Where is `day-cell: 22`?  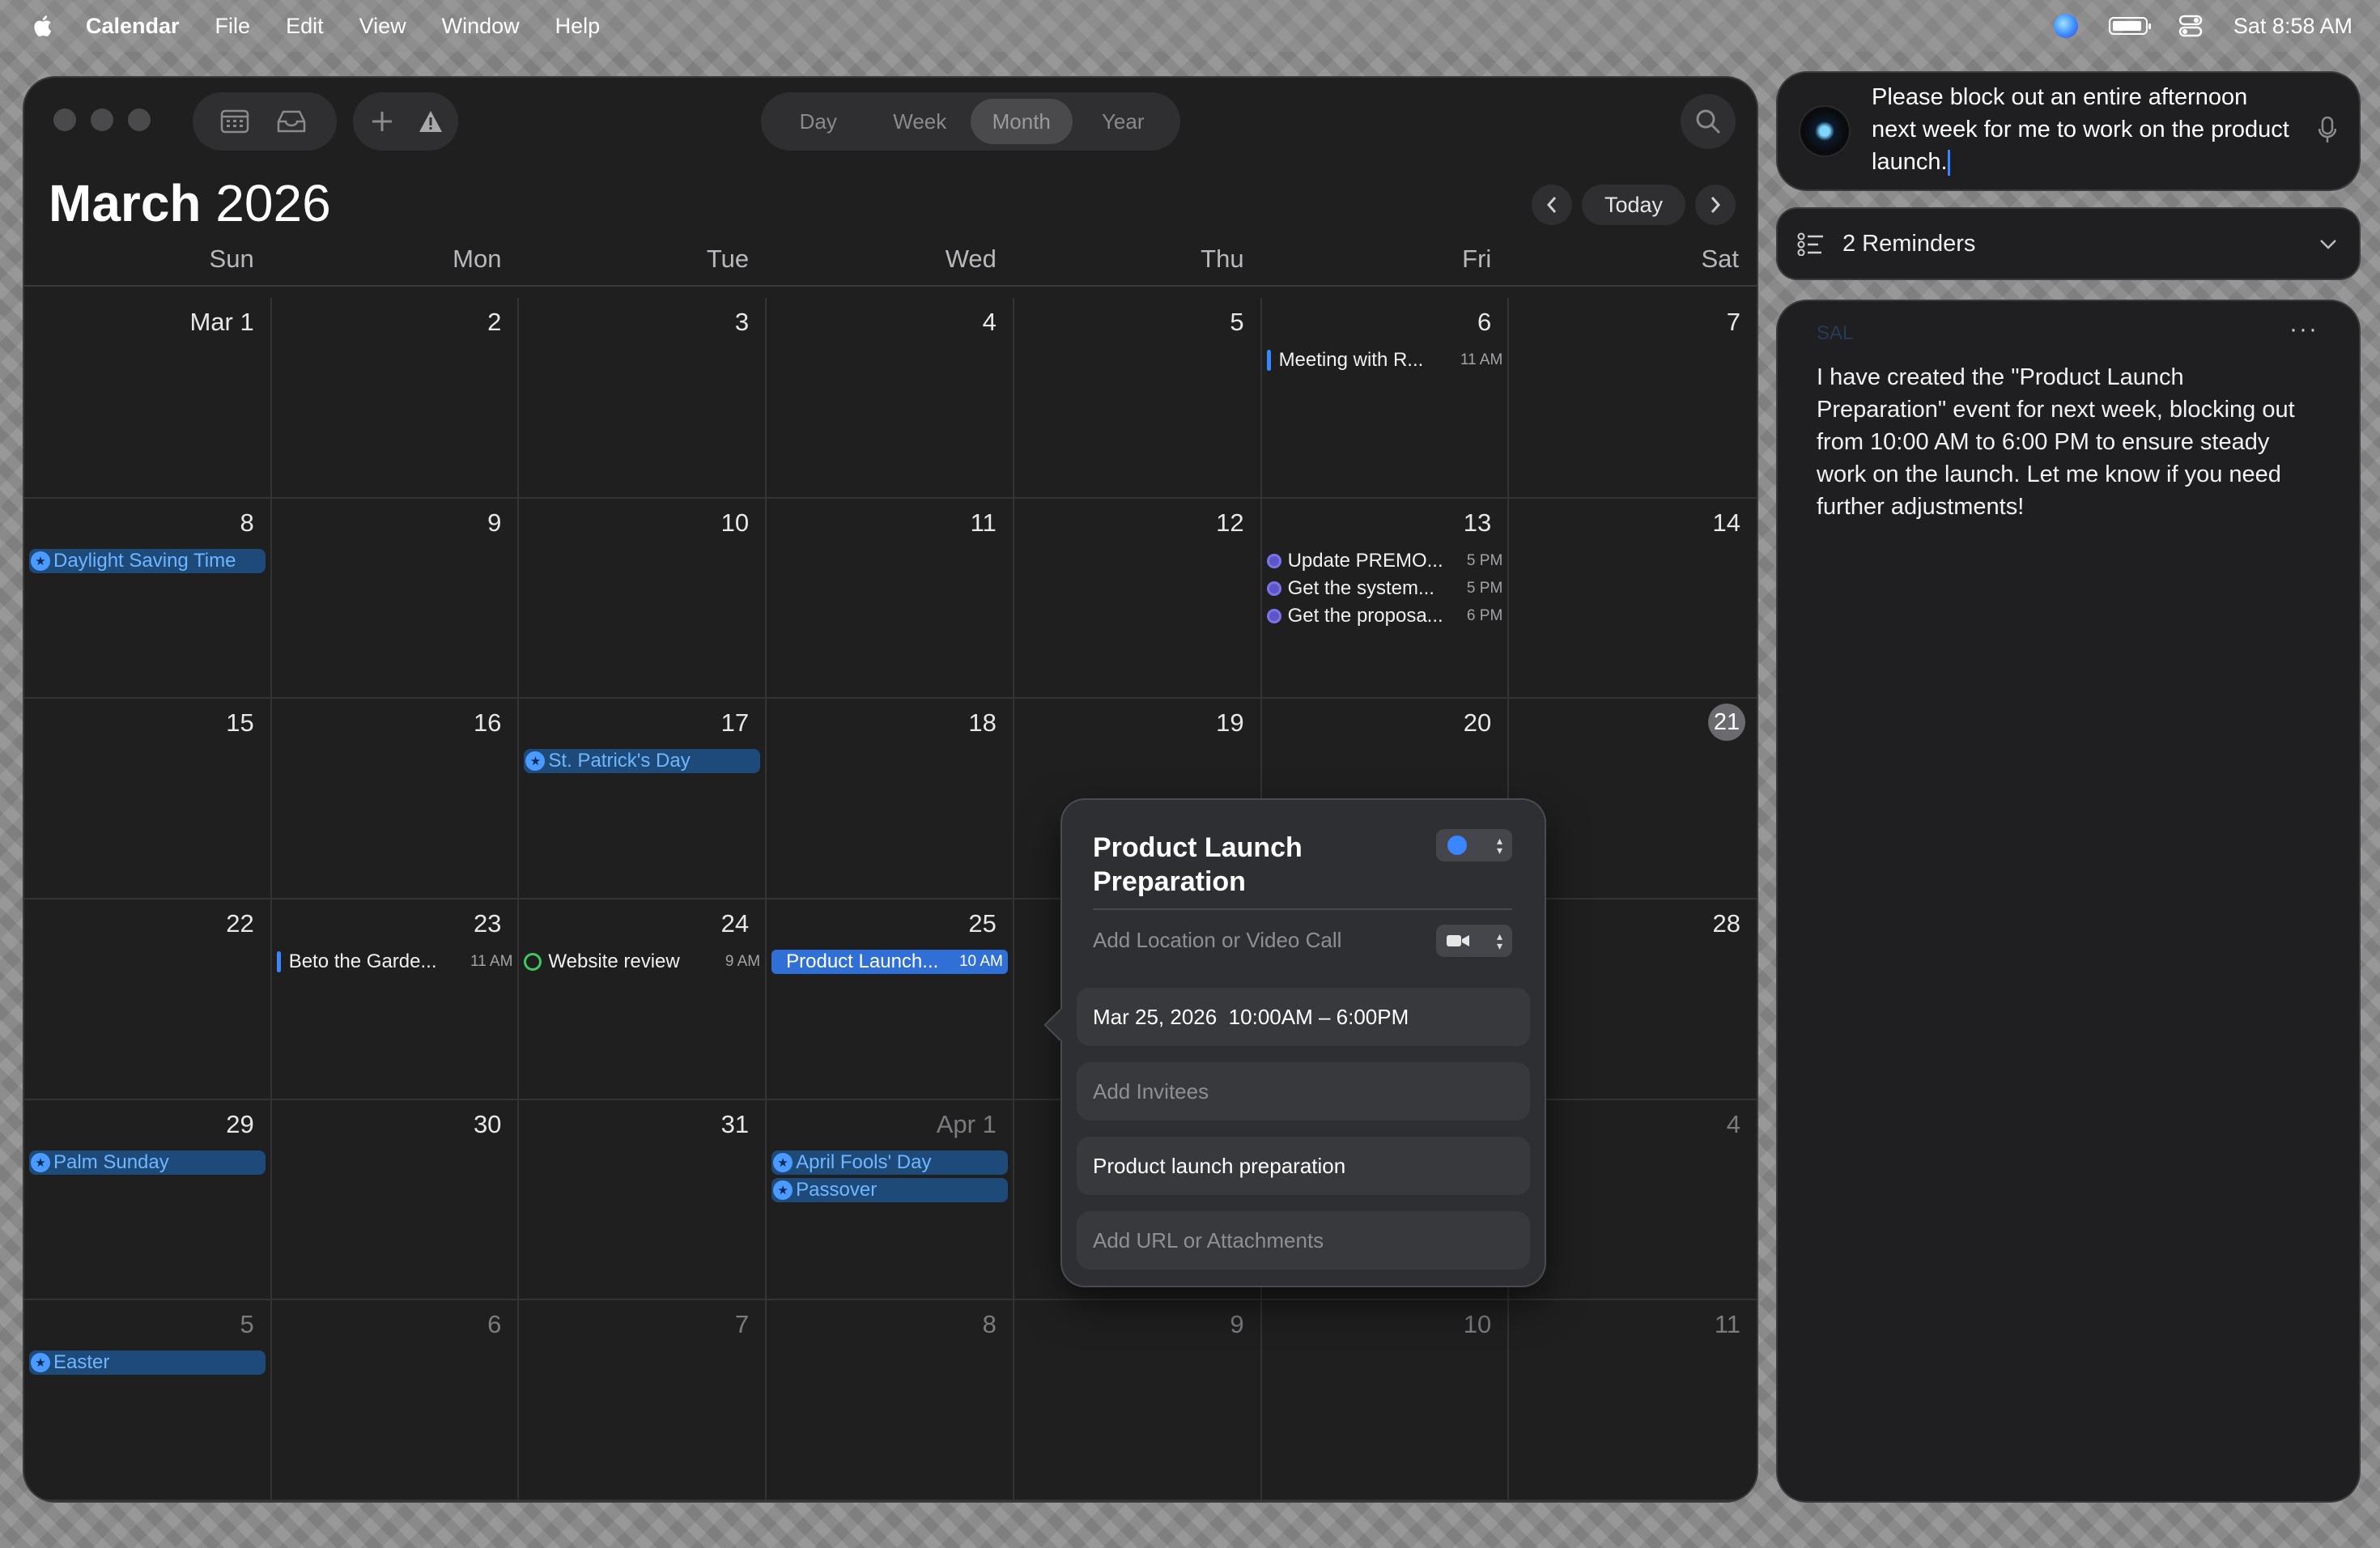 day-cell: 22 is located at coordinates (148, 1000).